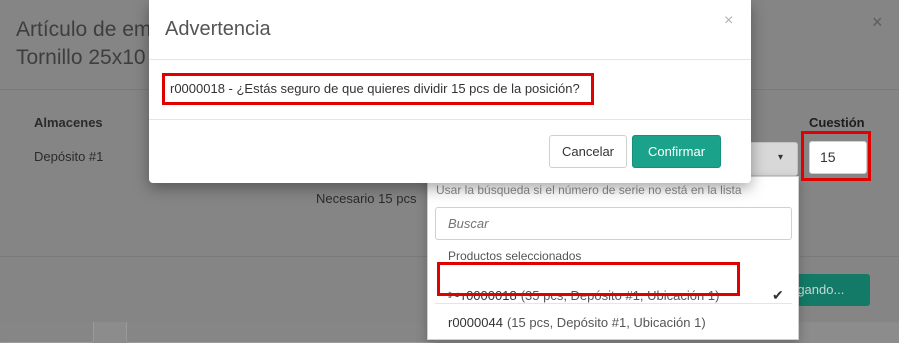 The height and width of the screenshot is (343, 899). I want to click on modal-subtitle-line: Tornillo 25x10 c, so click(89, 57).